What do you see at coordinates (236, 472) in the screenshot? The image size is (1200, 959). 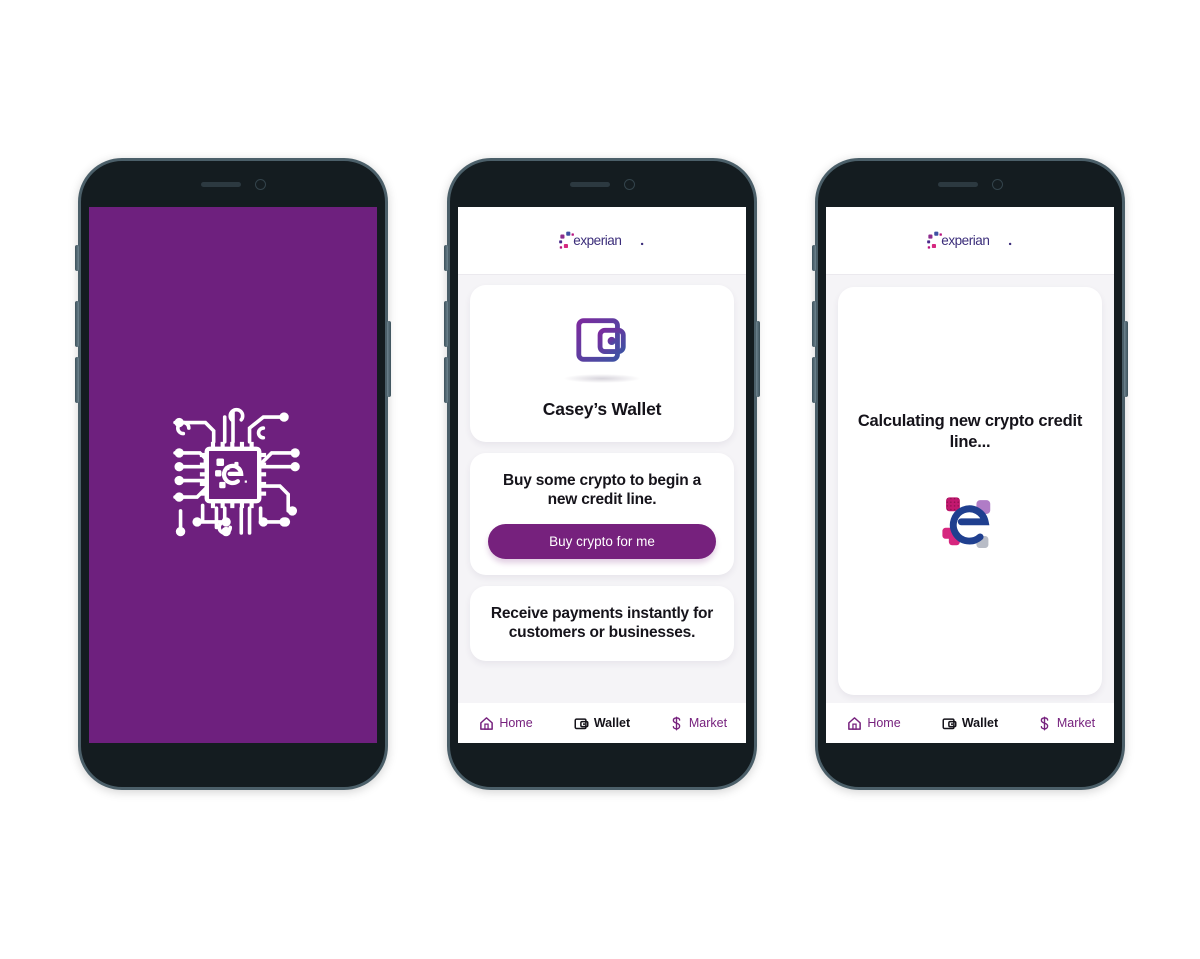 I see `experian-chip-circuit-logo` at bounding box center [236, 472].